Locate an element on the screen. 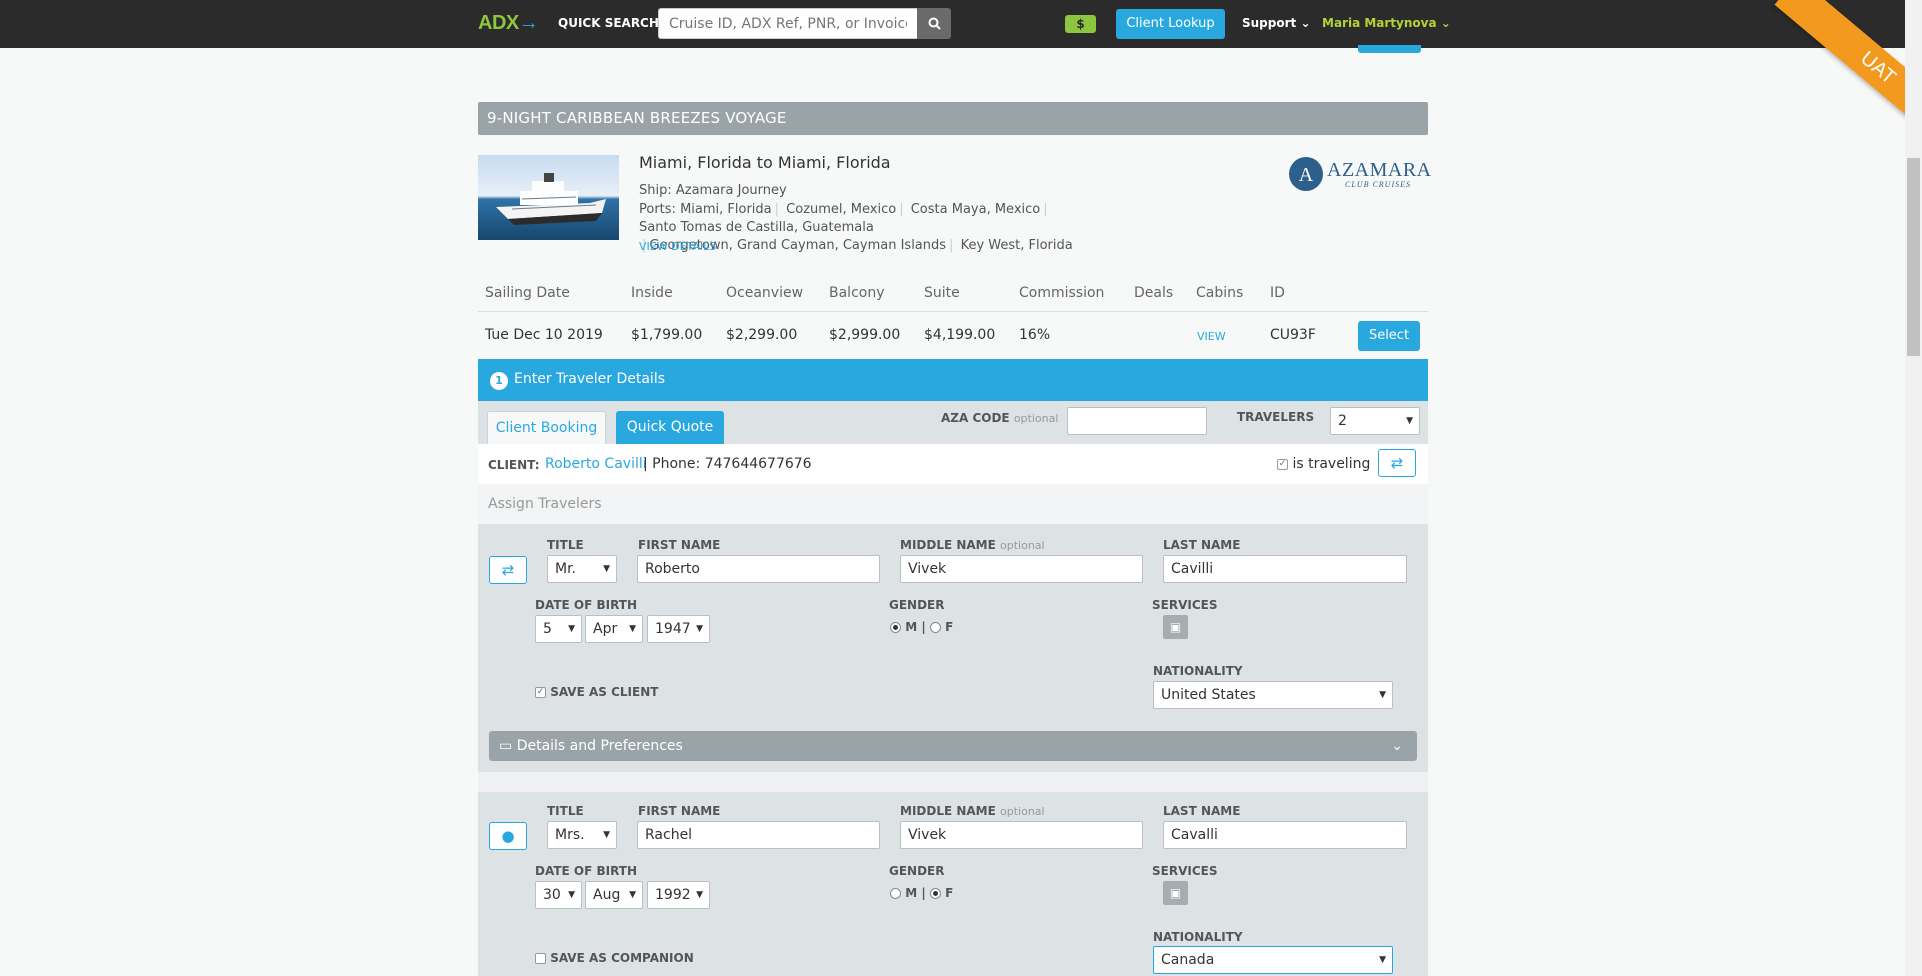 The width and height of the screenshot is (1922, 976). assign-travelers: Assign Travelers is located at coordinates (953, 504).